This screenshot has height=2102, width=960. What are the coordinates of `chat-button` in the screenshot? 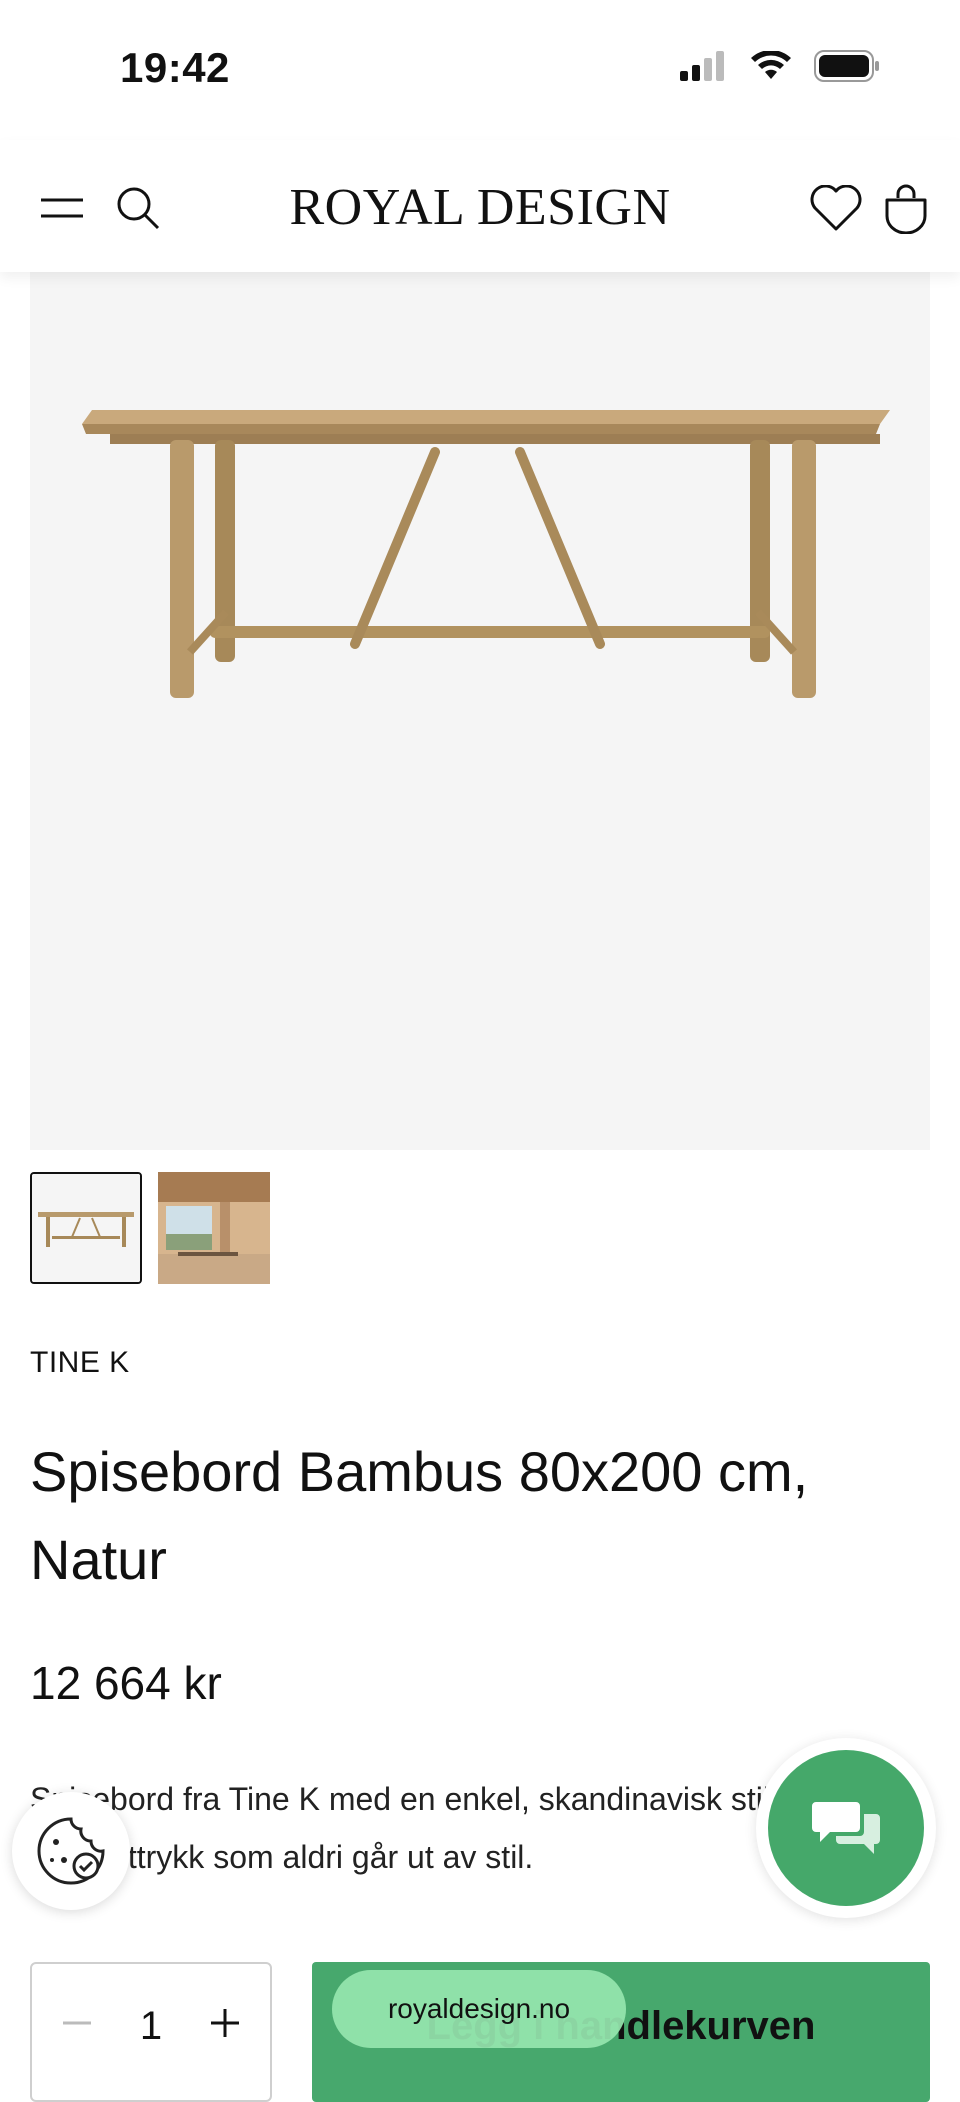 It's located at (846, 1828).